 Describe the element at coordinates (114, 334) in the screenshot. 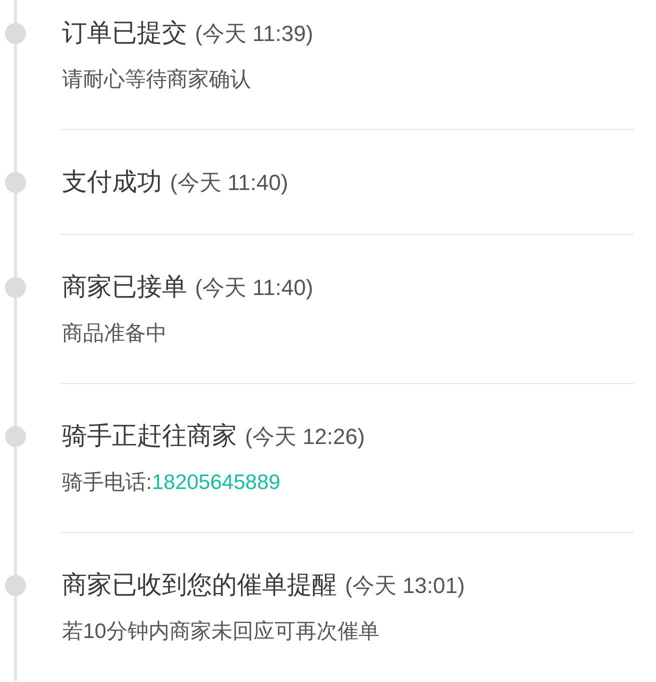

I see `event-note: 商品准备中` at that location.